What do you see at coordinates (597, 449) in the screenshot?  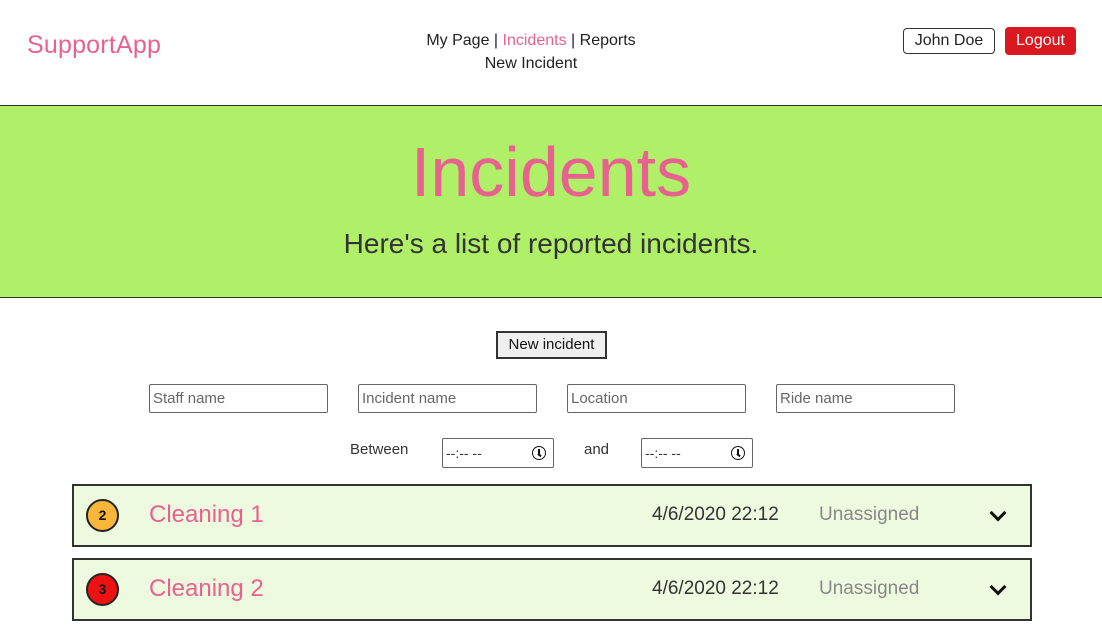 I see `and-label: and` at bounding box center [597, 449].